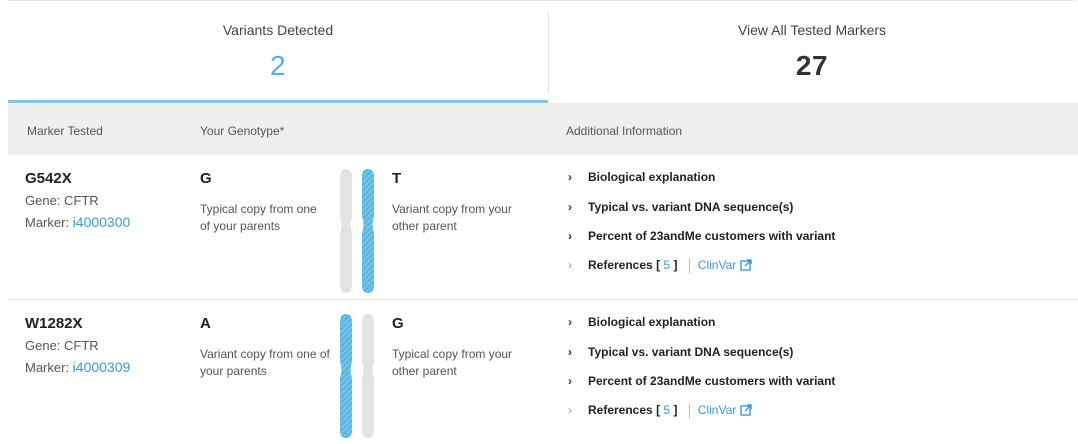 This screenshot has width=1078, height=444. What do you see at coordinates (812, 65) in the screenshot?
I see `markers-count: 27` at bounding box center [812, 65].